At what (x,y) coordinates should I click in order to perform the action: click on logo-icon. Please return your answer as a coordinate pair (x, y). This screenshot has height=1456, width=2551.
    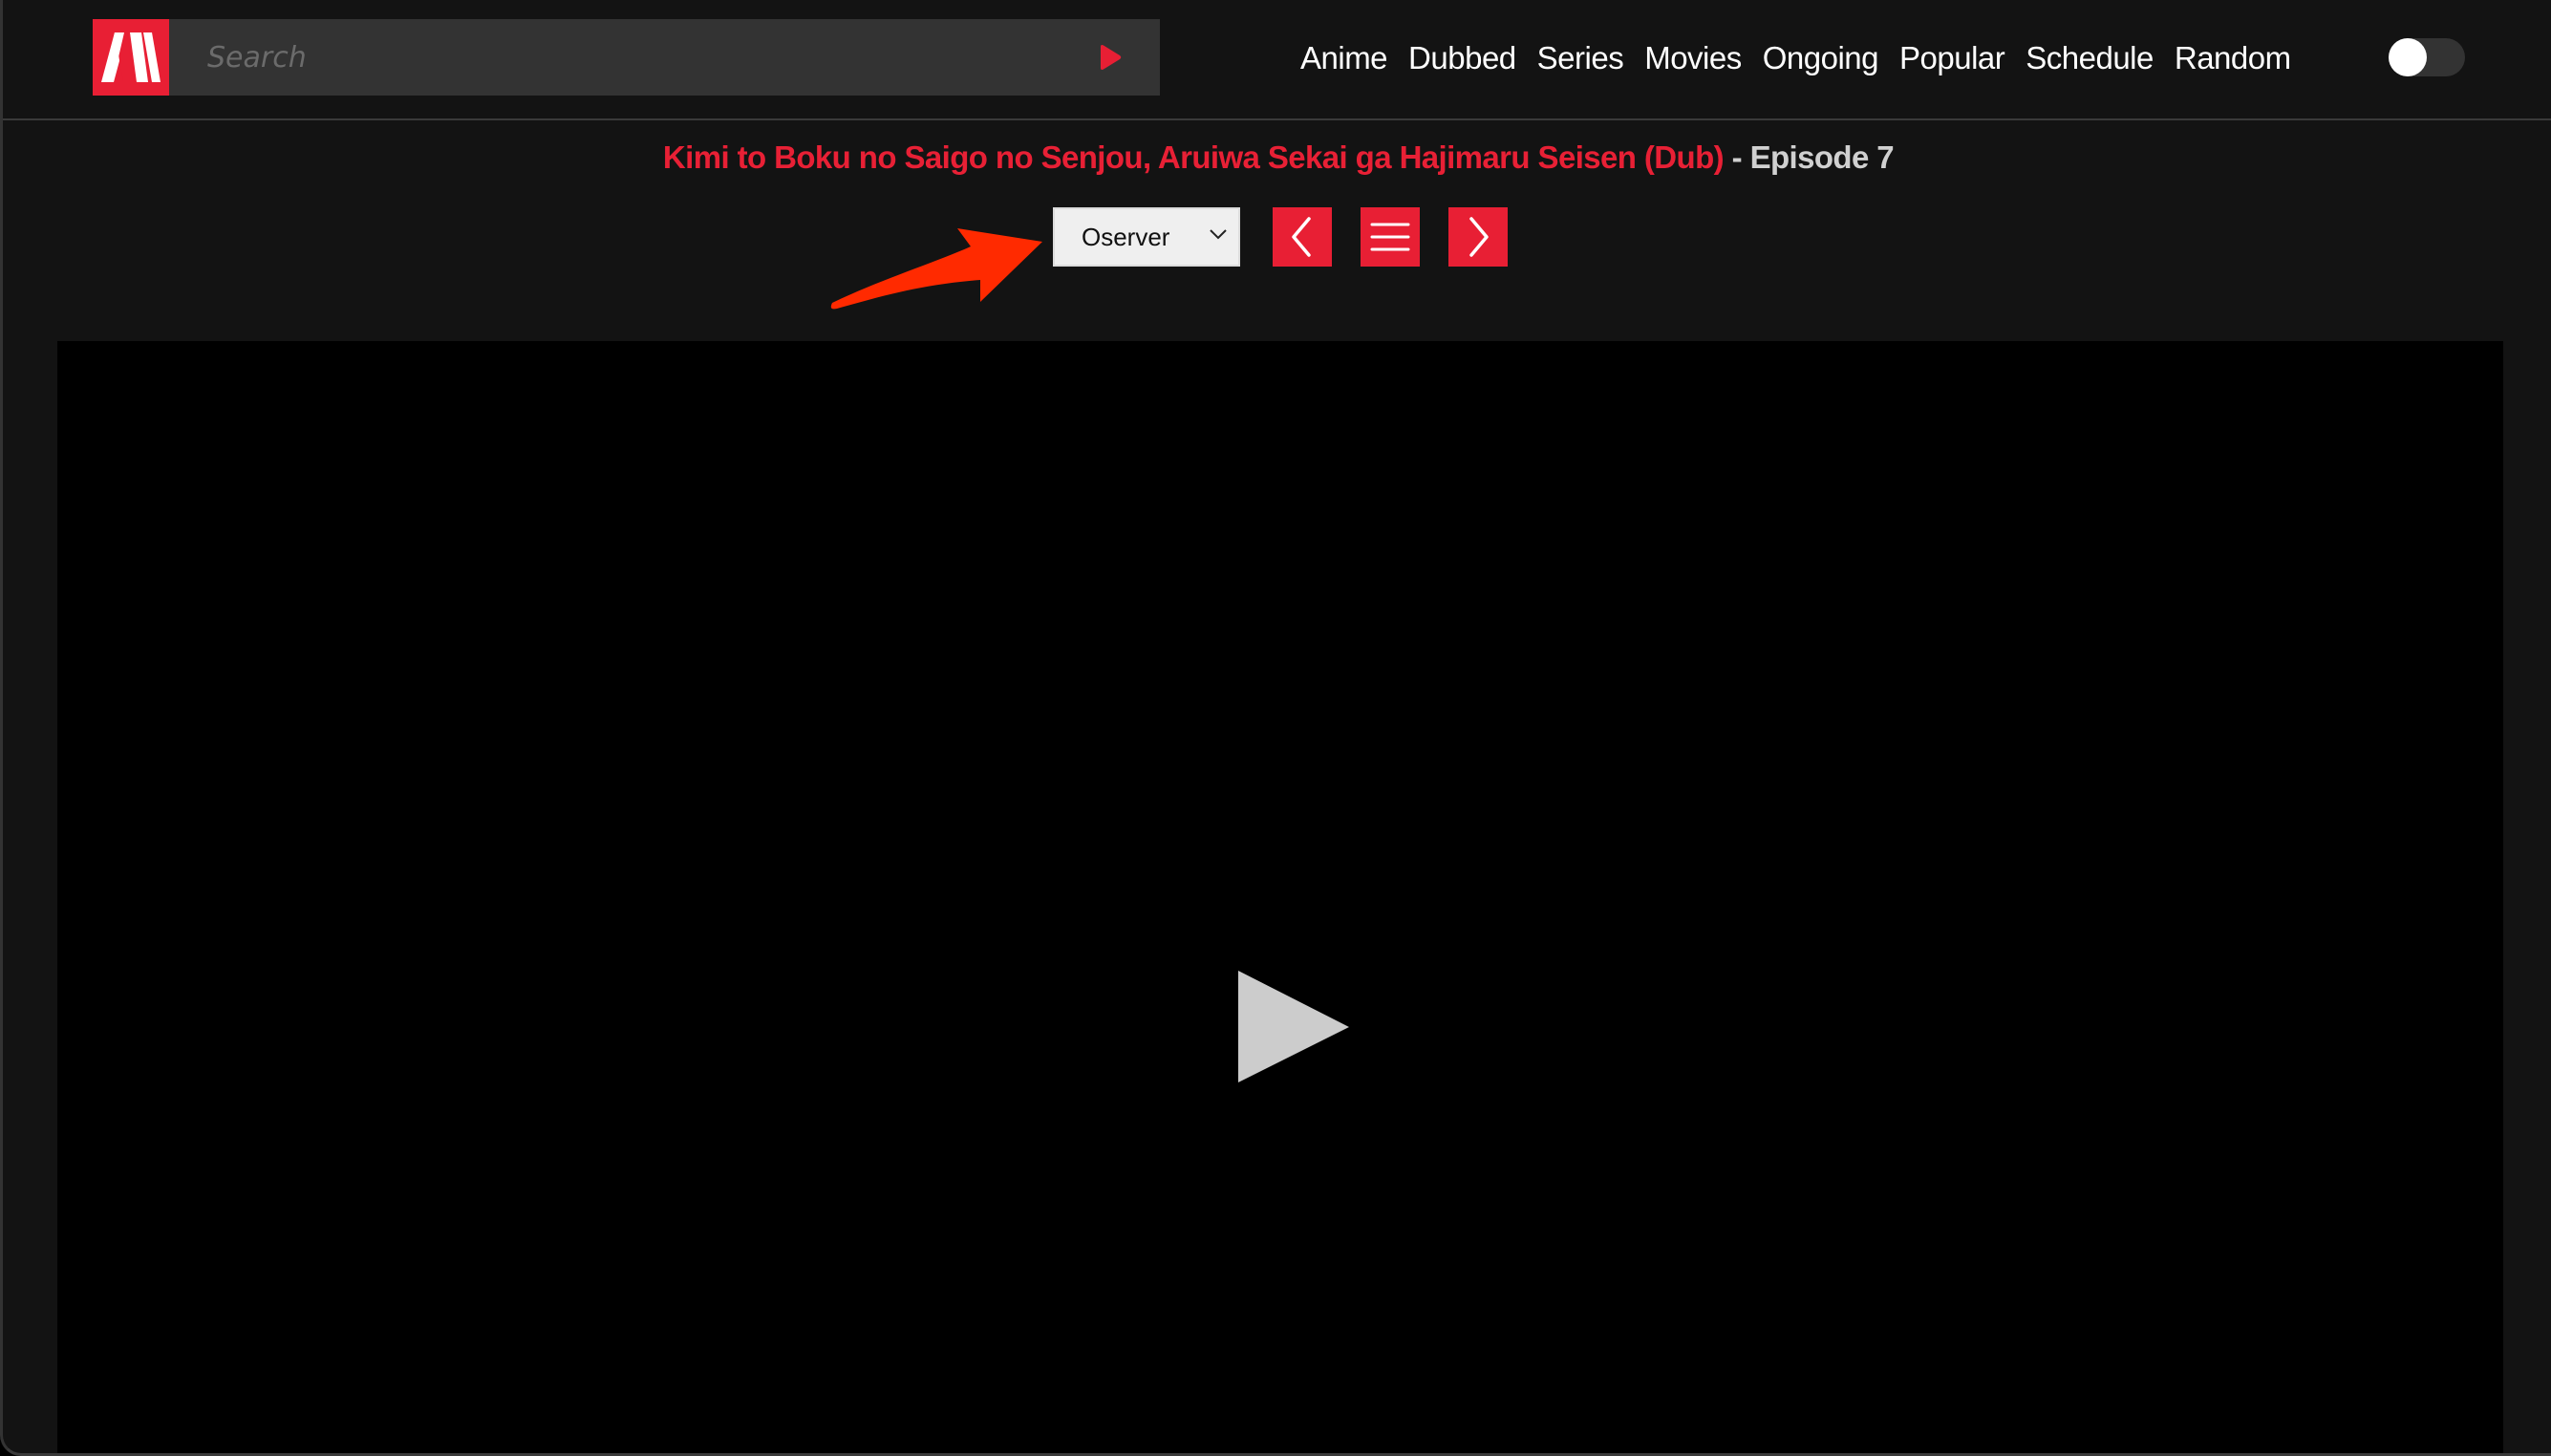
    Looking at the image, I should click on (131, 57).